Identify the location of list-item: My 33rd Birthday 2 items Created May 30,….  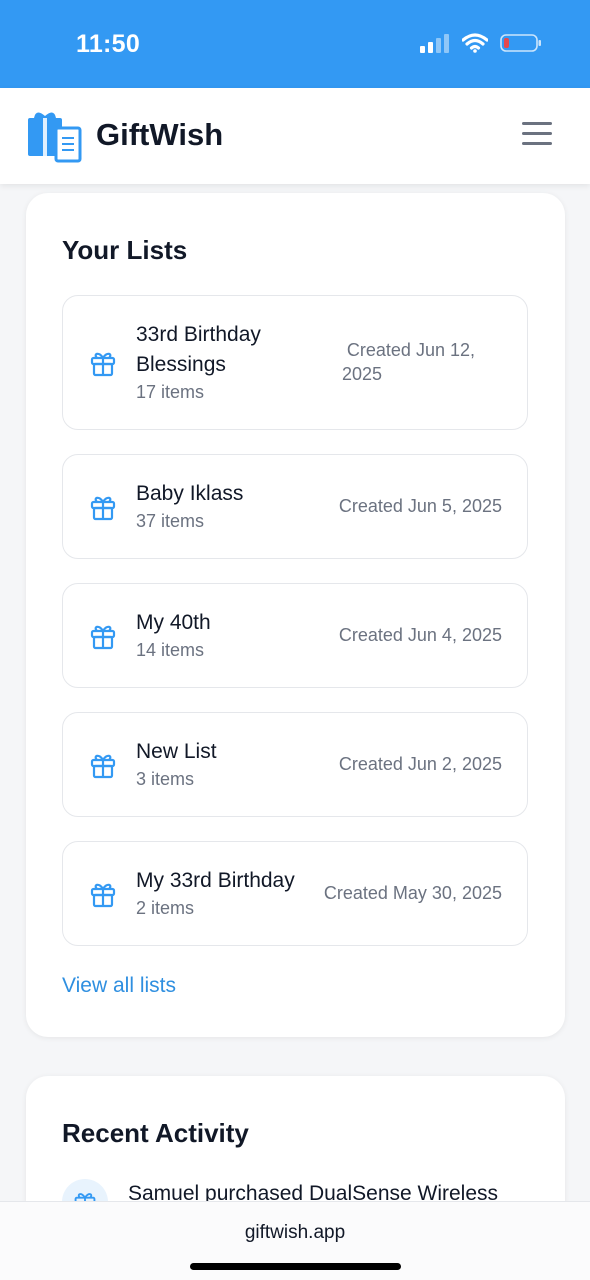
(295, 893).